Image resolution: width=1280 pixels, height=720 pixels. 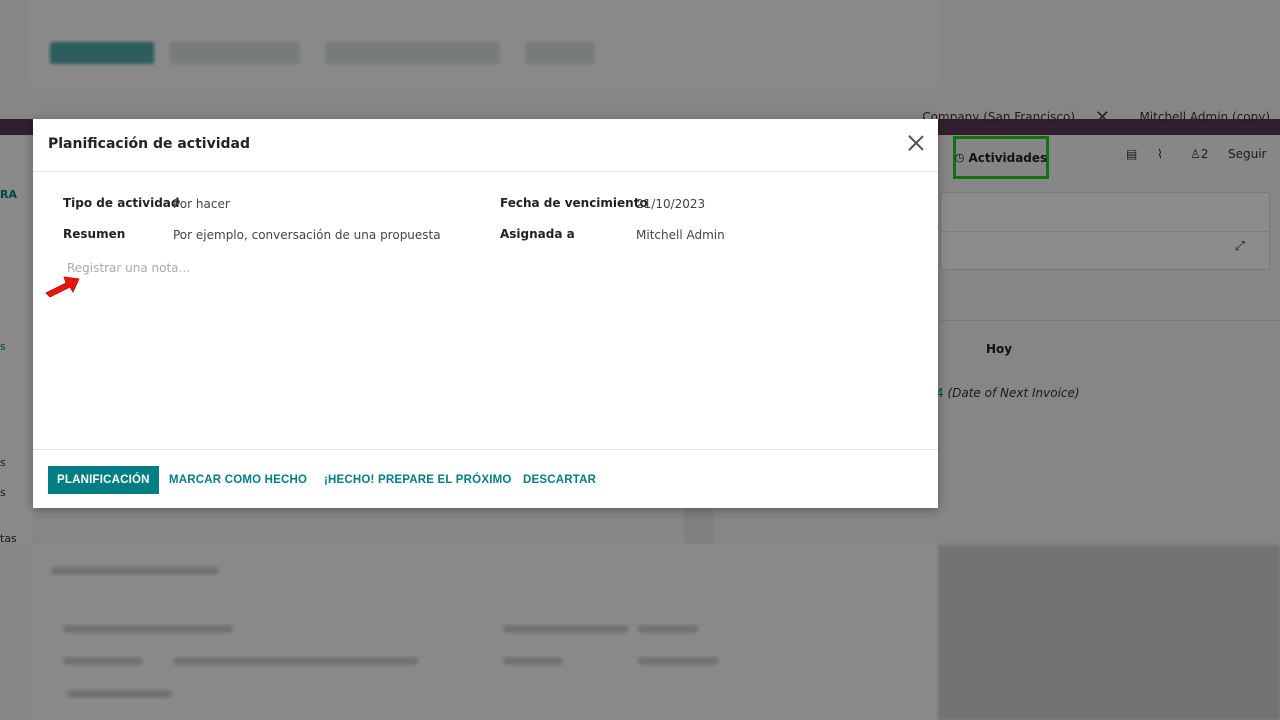 What do you see at coordinates (201, 204) in the screenshot?
I see `activity-type-field: Por hacer` at bounding box center [201, 204].